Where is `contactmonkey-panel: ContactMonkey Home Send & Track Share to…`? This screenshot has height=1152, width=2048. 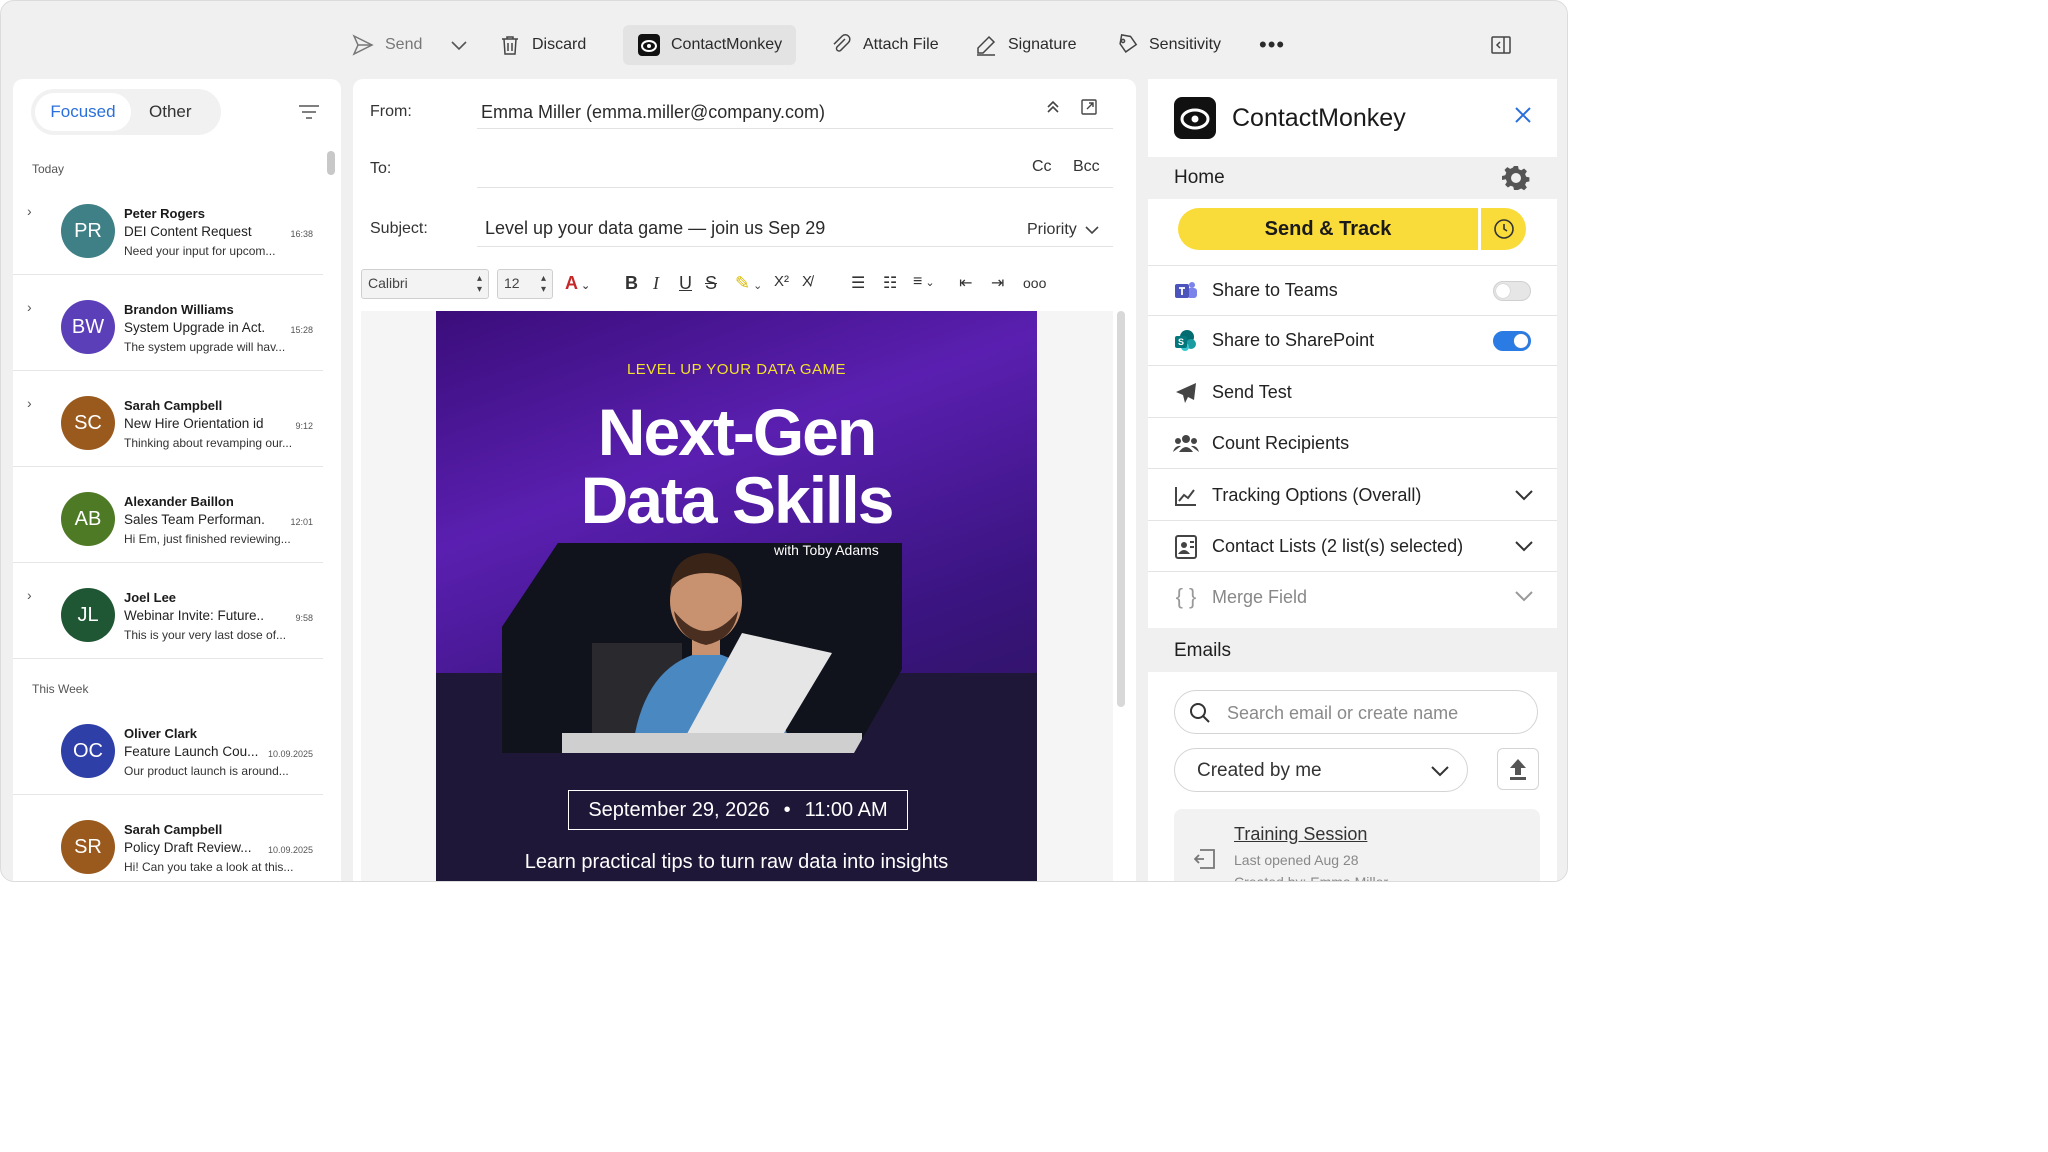 contactmonkey-panel: ContactMonkey Home Send & Track Share to… is located at coordinates (1352, 480).